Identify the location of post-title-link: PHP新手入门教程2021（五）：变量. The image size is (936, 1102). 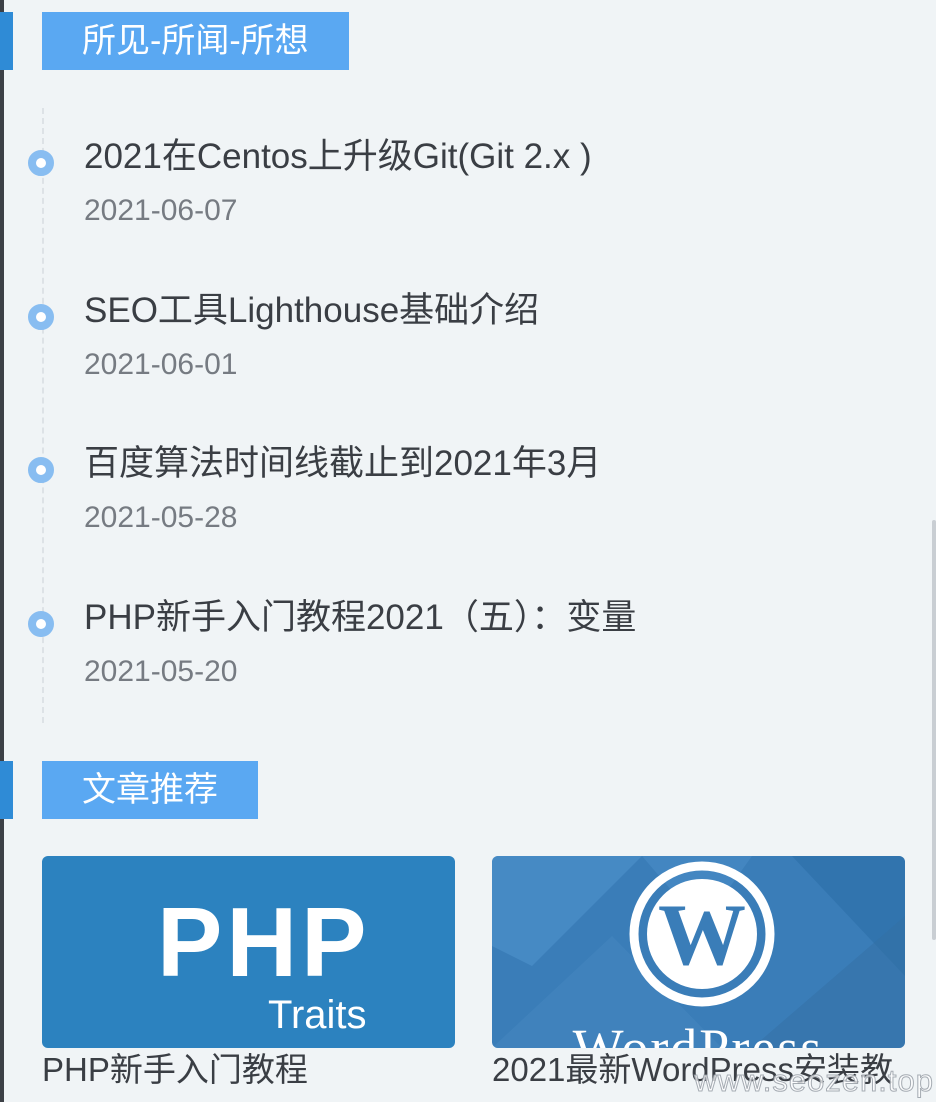
(360, 618).